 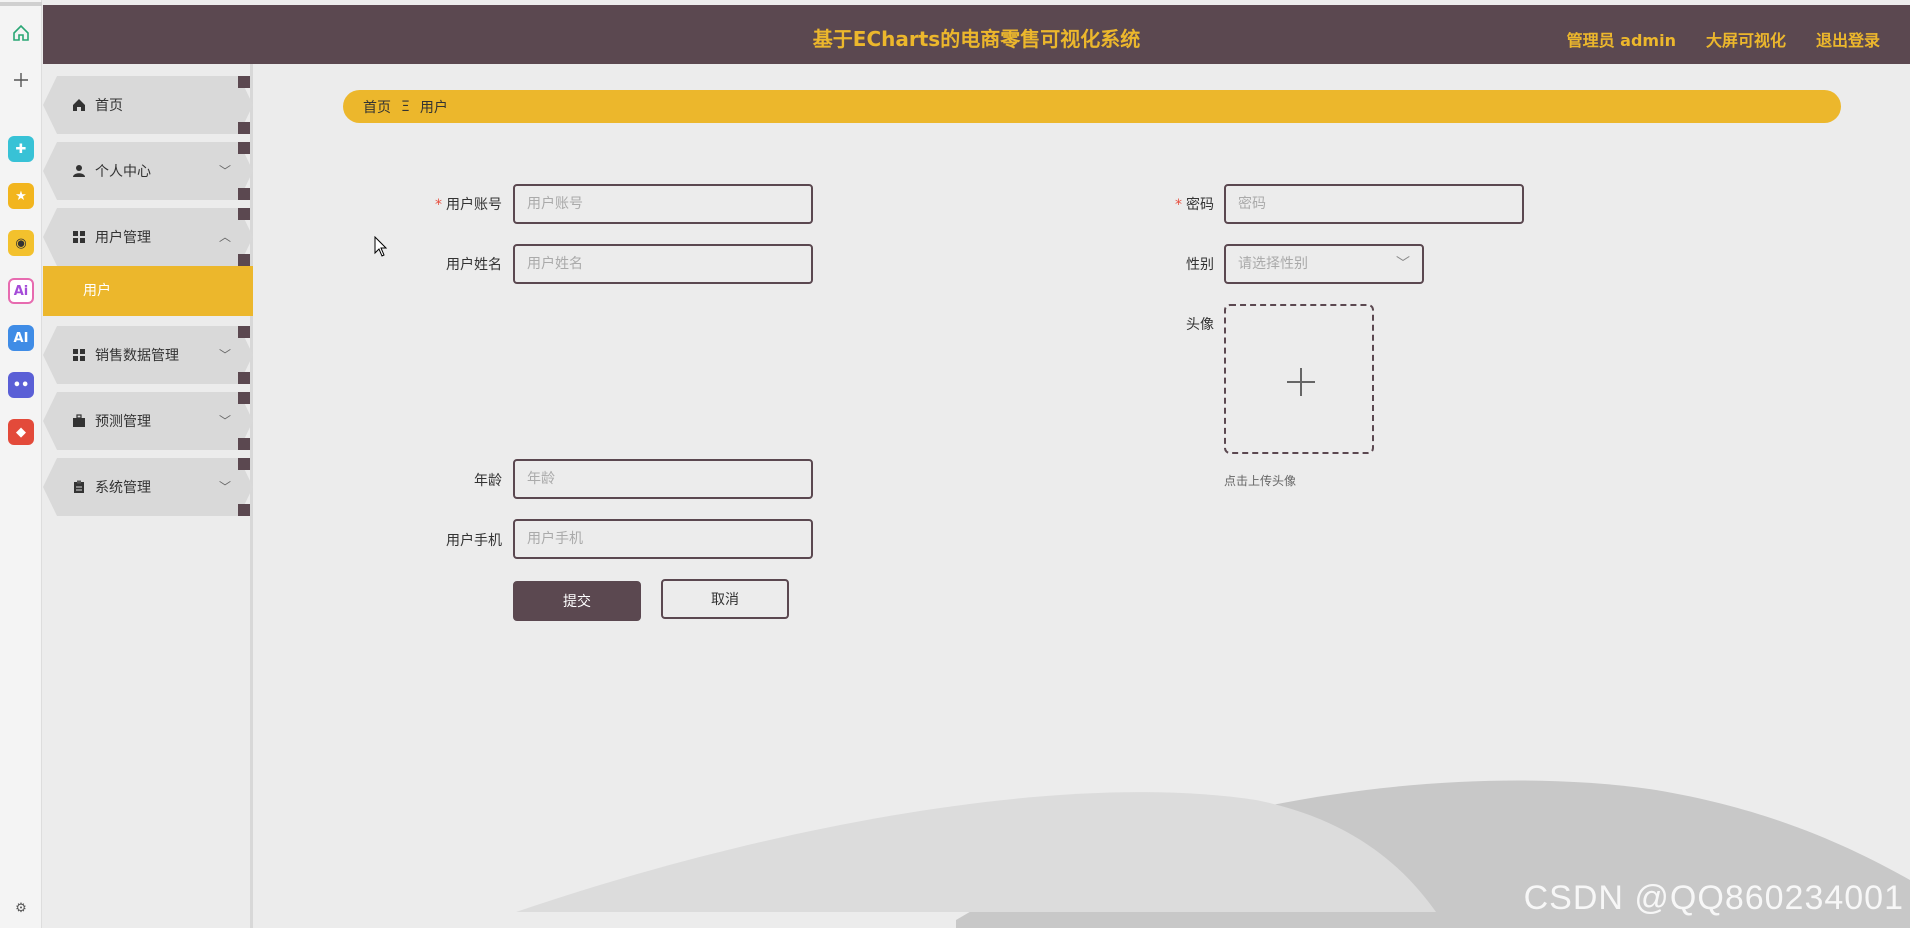 What do you see at coordinates (474, 541) in the screenshot?
I see `phone-label: 用户手机` at bounding box center [474, 541].